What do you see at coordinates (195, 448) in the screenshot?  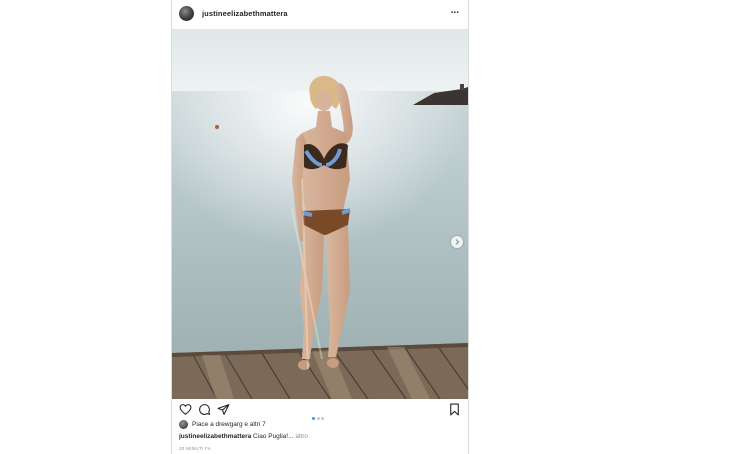 I see `post-timestamp: 20 MINUTI FA` at bounding box center [195, 448].